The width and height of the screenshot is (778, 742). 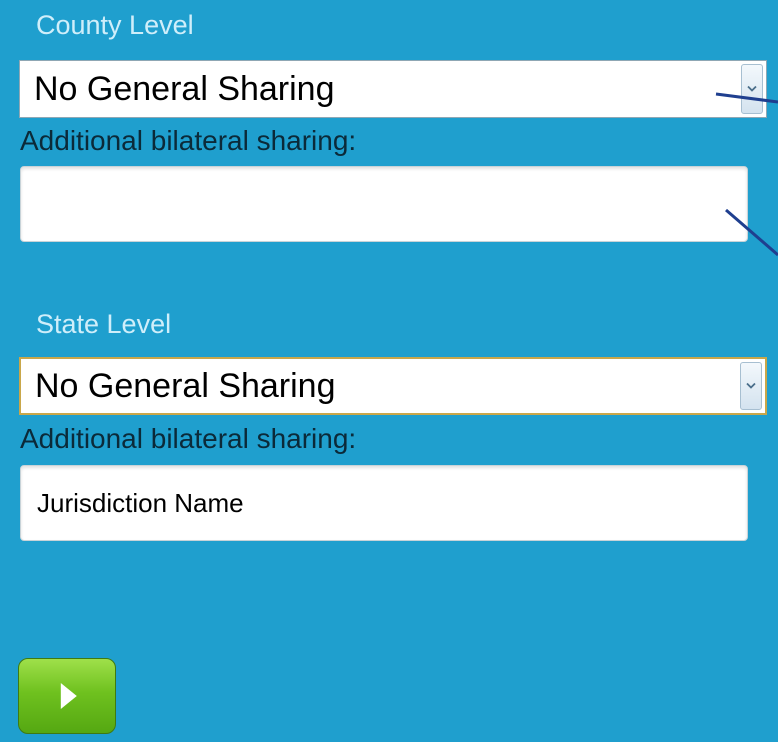 I want to click on county-sharing-select: No General Sharing, so click(x=393, y=89).